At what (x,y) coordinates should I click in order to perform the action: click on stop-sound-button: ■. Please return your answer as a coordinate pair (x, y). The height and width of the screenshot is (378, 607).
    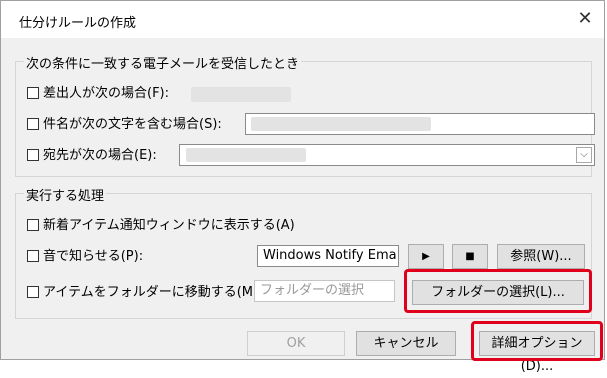
    Looking at the image, I should click on (470, 256).